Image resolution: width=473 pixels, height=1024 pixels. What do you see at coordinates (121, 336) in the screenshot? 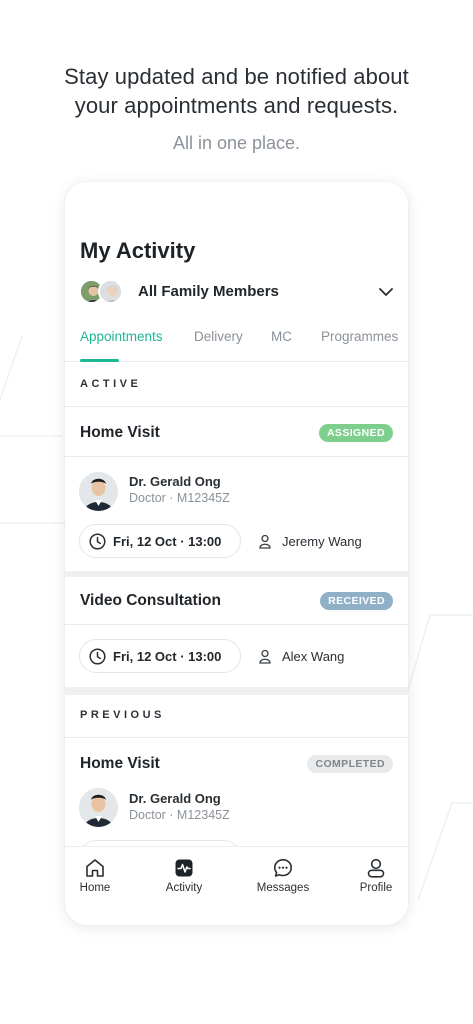
I see `tab-appointments: Appointments` at bounding box center [121, 336].